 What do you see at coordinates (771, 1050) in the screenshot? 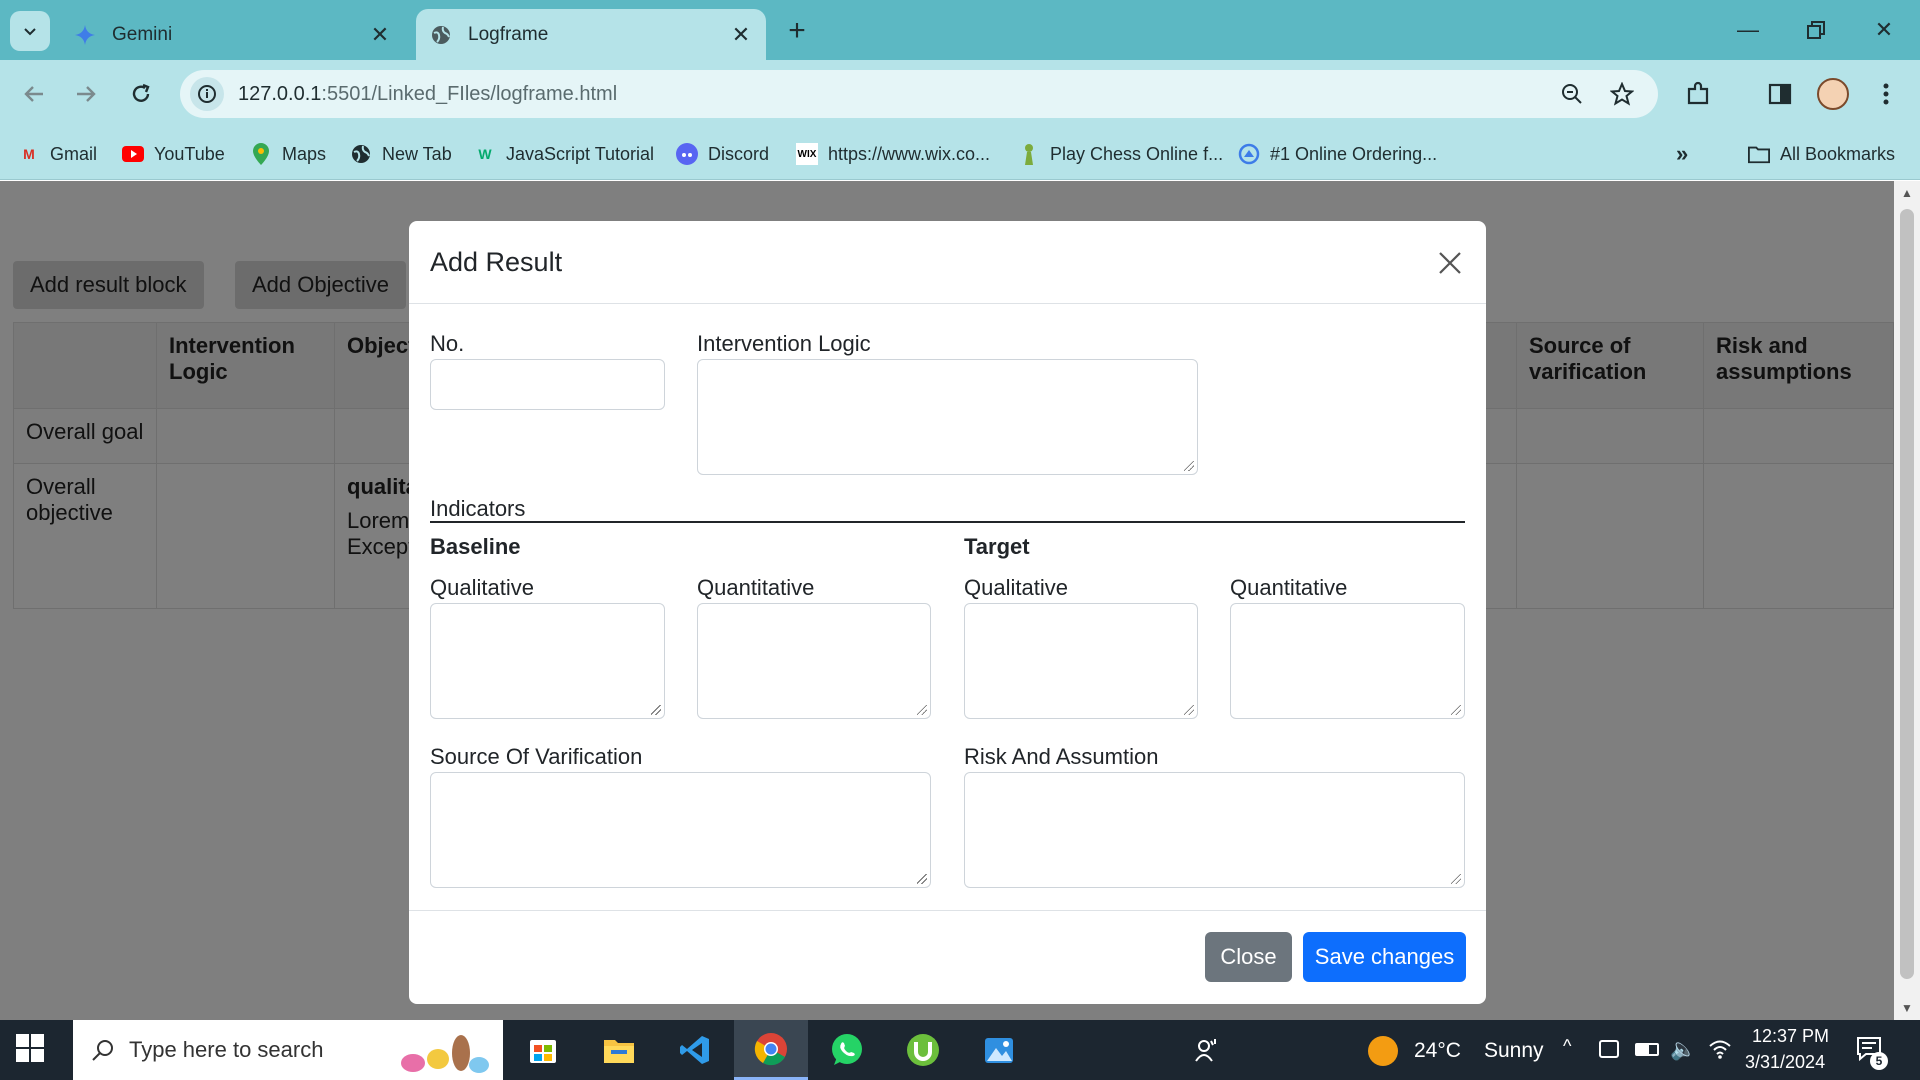
I see `chrome-icon` at bounding box center [771, 1050].